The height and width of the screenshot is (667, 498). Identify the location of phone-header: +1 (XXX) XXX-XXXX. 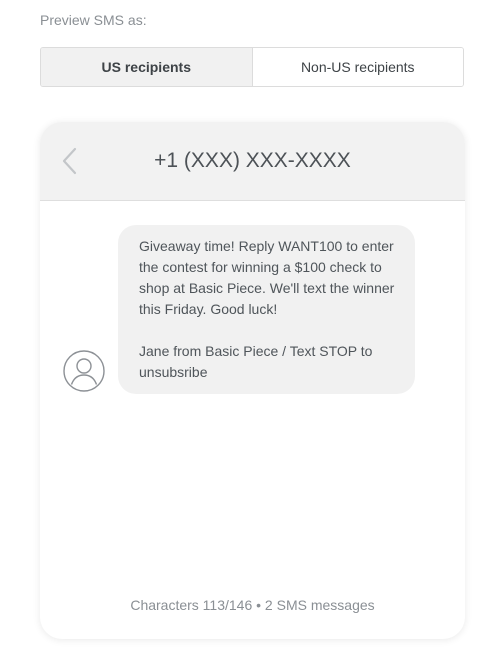
(252, 161).